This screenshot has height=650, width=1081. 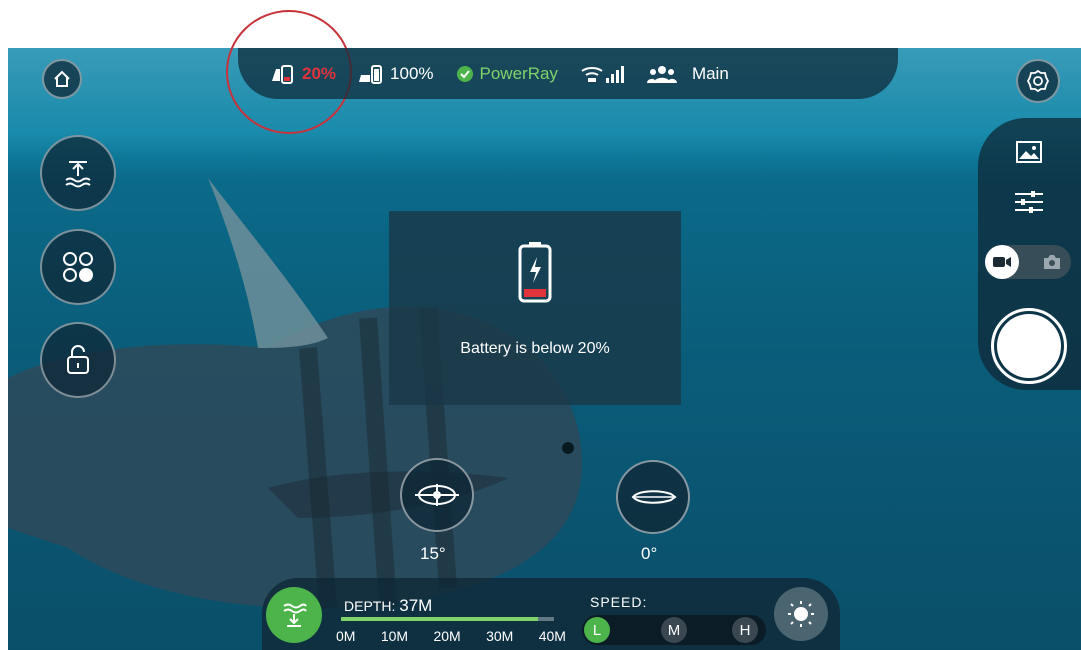 I want to click on connection-status: PowerRay, so click(x=507, y=74).